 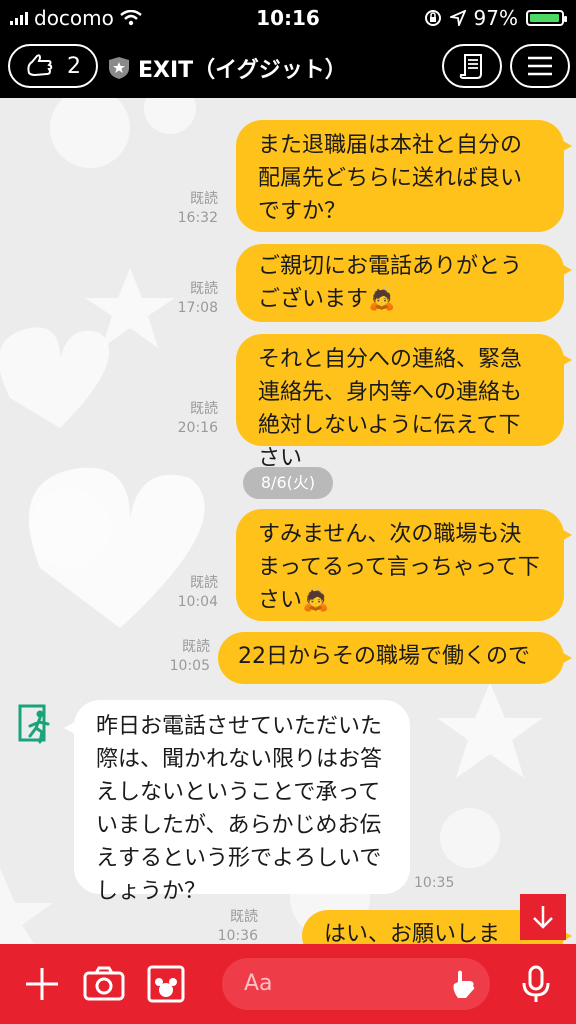 What do you see at coordinates (193, 299) in the screenshot?
I see `message-meta: 既読 17:08` at bounding box center [193, 299].